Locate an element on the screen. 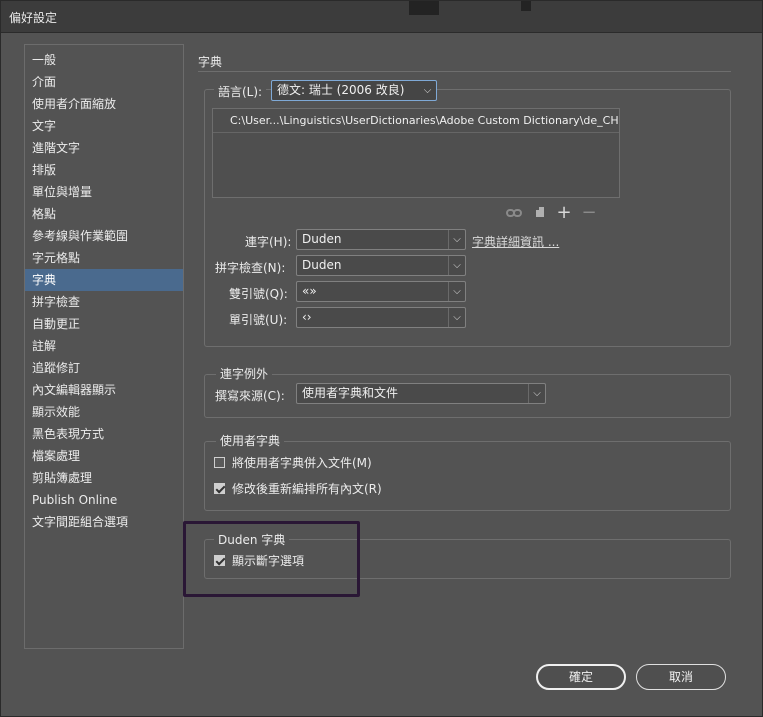  compose-using-value: 使用者字典和文件 is located at coordinates (350, 393).